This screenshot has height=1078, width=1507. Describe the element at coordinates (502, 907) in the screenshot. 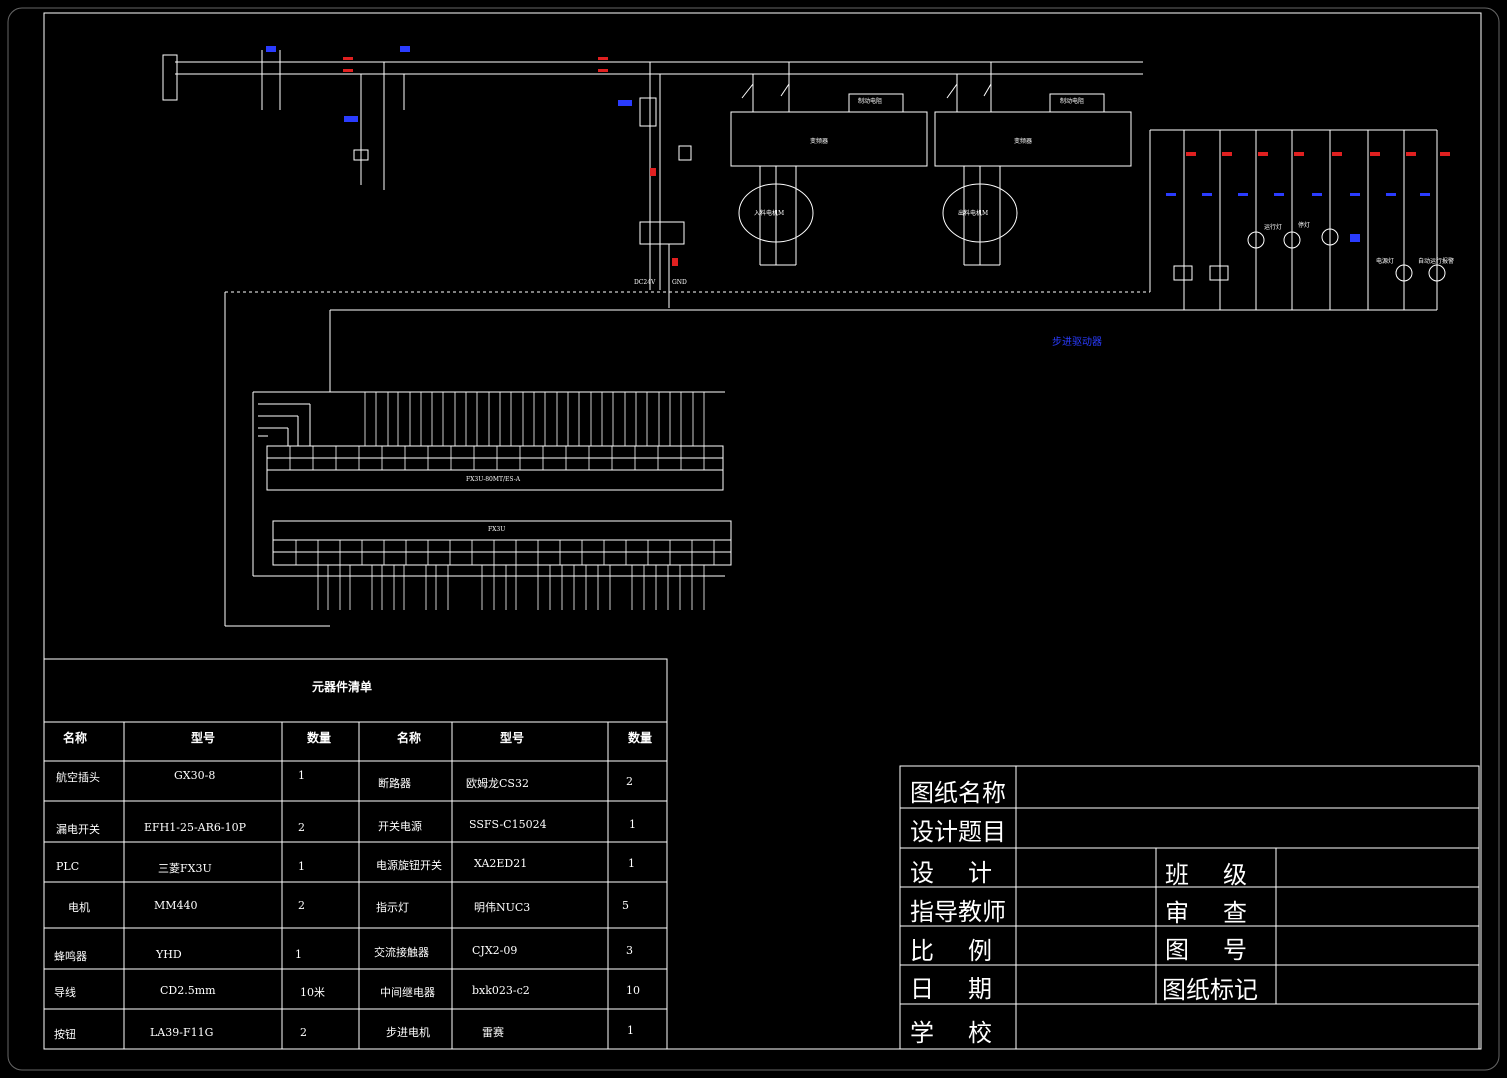

I see `bom-cell: 明伟NUC3` at that location.